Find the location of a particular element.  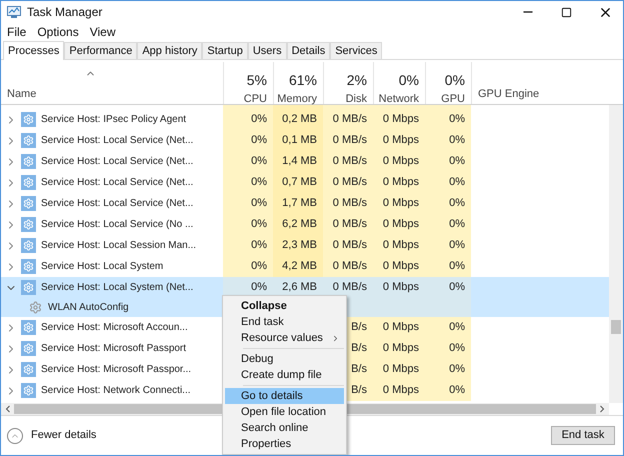

table-cell: 1,4 MB is located at coordinates (298, 161).